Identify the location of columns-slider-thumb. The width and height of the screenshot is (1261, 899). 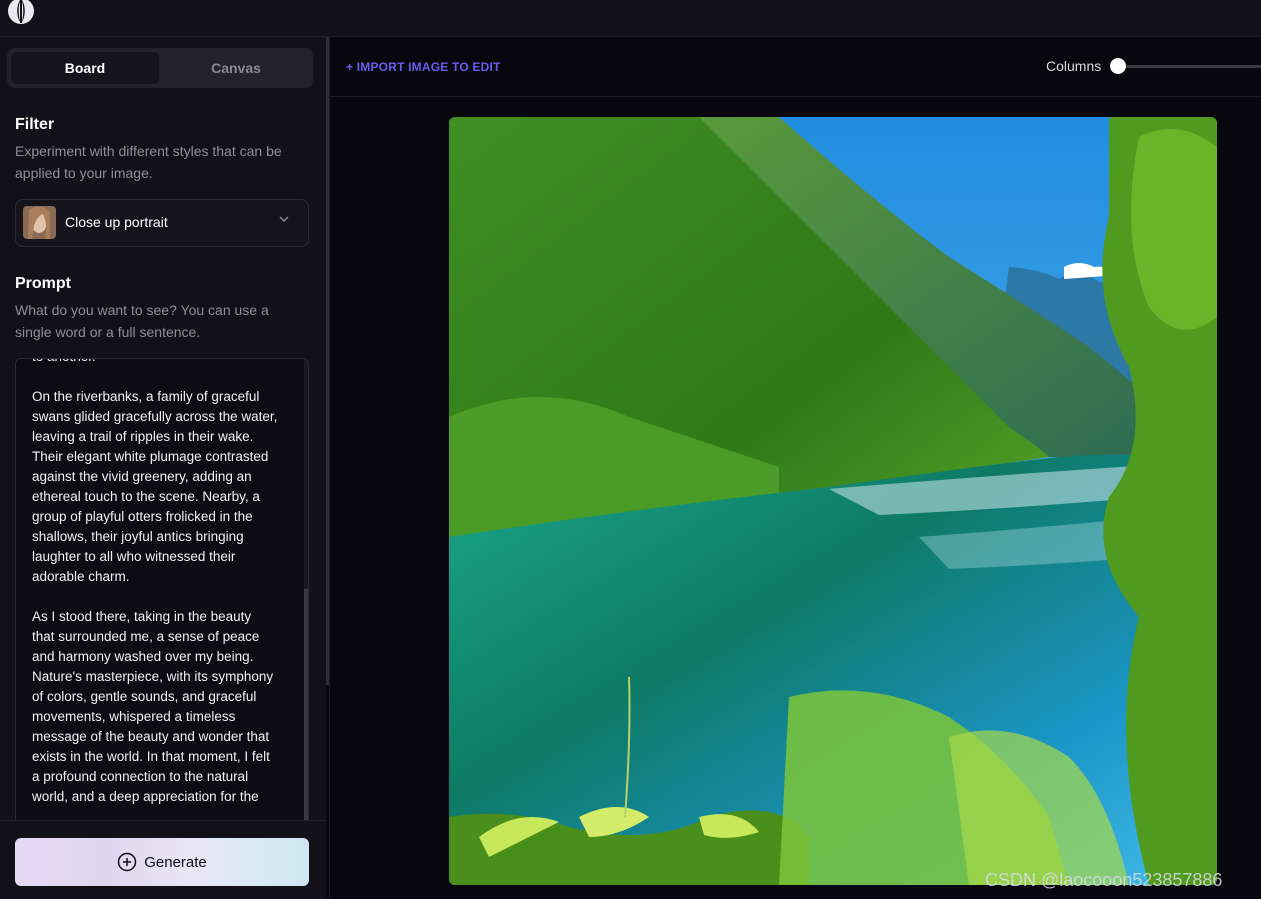
(1118, 66).